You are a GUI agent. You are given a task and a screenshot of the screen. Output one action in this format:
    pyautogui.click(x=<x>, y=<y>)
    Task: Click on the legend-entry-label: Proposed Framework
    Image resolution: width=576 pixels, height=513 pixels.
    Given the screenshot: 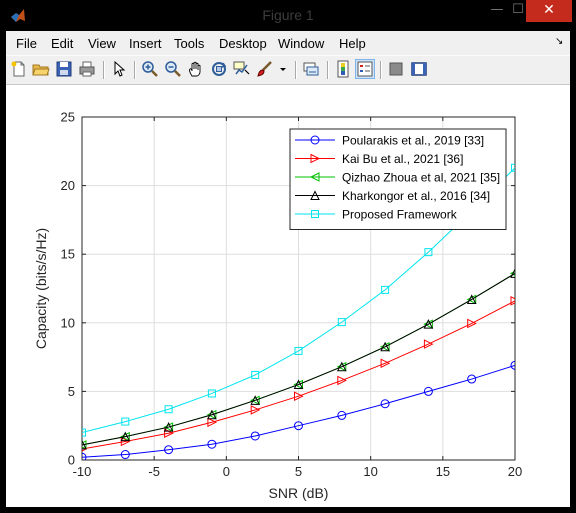 What is the action you would take?
    pyautogui.click(x=400, y=215)
    